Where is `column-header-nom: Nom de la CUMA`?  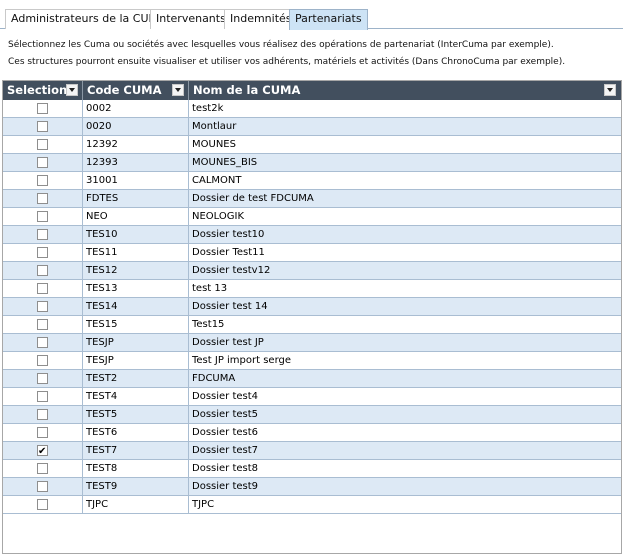
column-header-nom: Nom de la CUMA is located at coordinates (405, 90).